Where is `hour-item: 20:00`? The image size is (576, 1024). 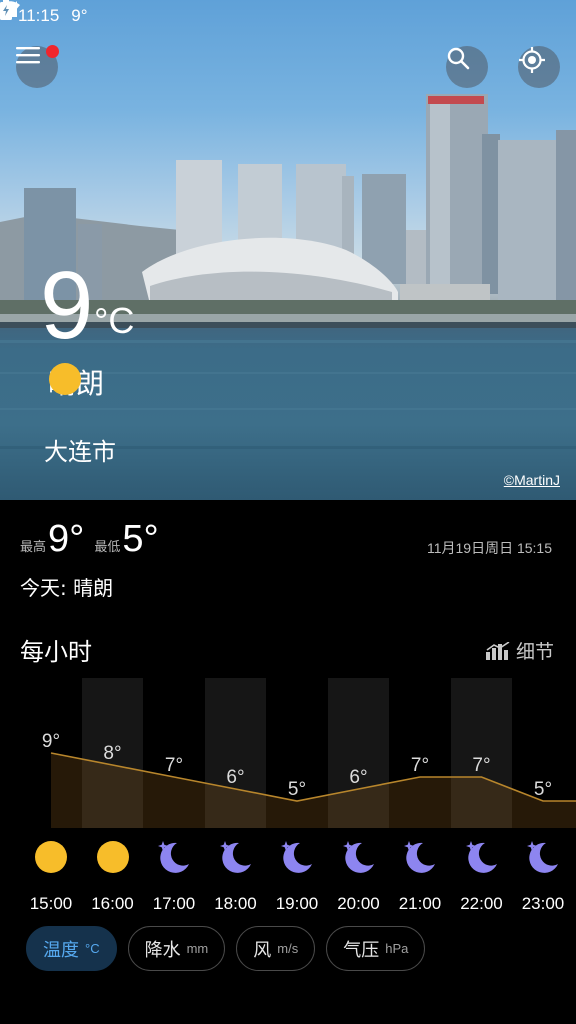 hour-item: 20:00 is located at coordinates (359, 876).